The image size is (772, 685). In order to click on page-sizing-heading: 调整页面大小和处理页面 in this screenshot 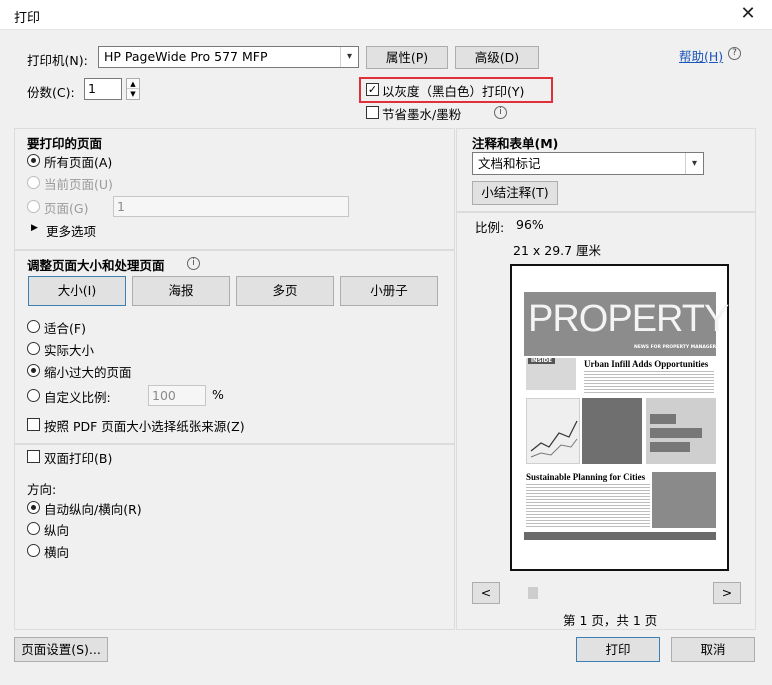, I will do `click(96, 265)`.